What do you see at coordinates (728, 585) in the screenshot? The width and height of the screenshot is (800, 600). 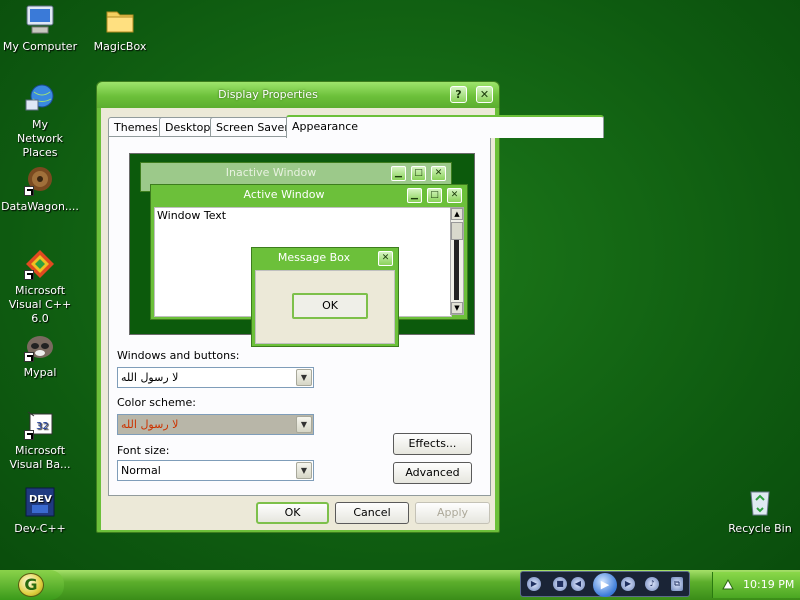 I see `network-status-icon` at bounding box center [728, 585].